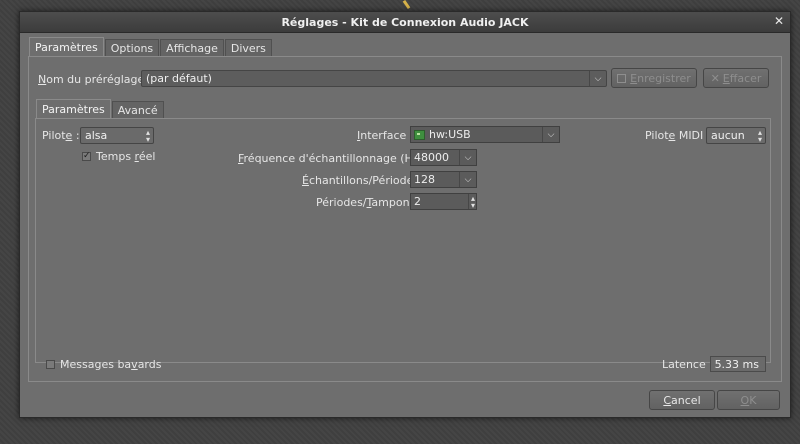 The image size is (800, 444). What do you see at coordinates (443, 179) in the screenshot?
I see `frames-combobox: 128 ⌵` at bounding box center [443, 179].